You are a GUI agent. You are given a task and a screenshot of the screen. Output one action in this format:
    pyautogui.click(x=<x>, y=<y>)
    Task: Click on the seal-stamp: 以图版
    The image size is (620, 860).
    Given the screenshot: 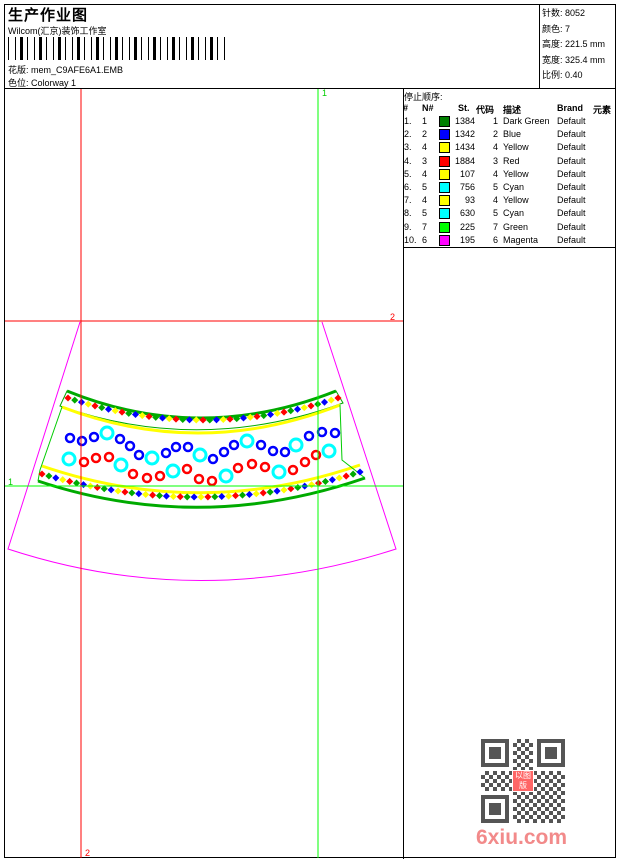 What is the action you would take?
    pyautogui.click(x=523, y=781)
    